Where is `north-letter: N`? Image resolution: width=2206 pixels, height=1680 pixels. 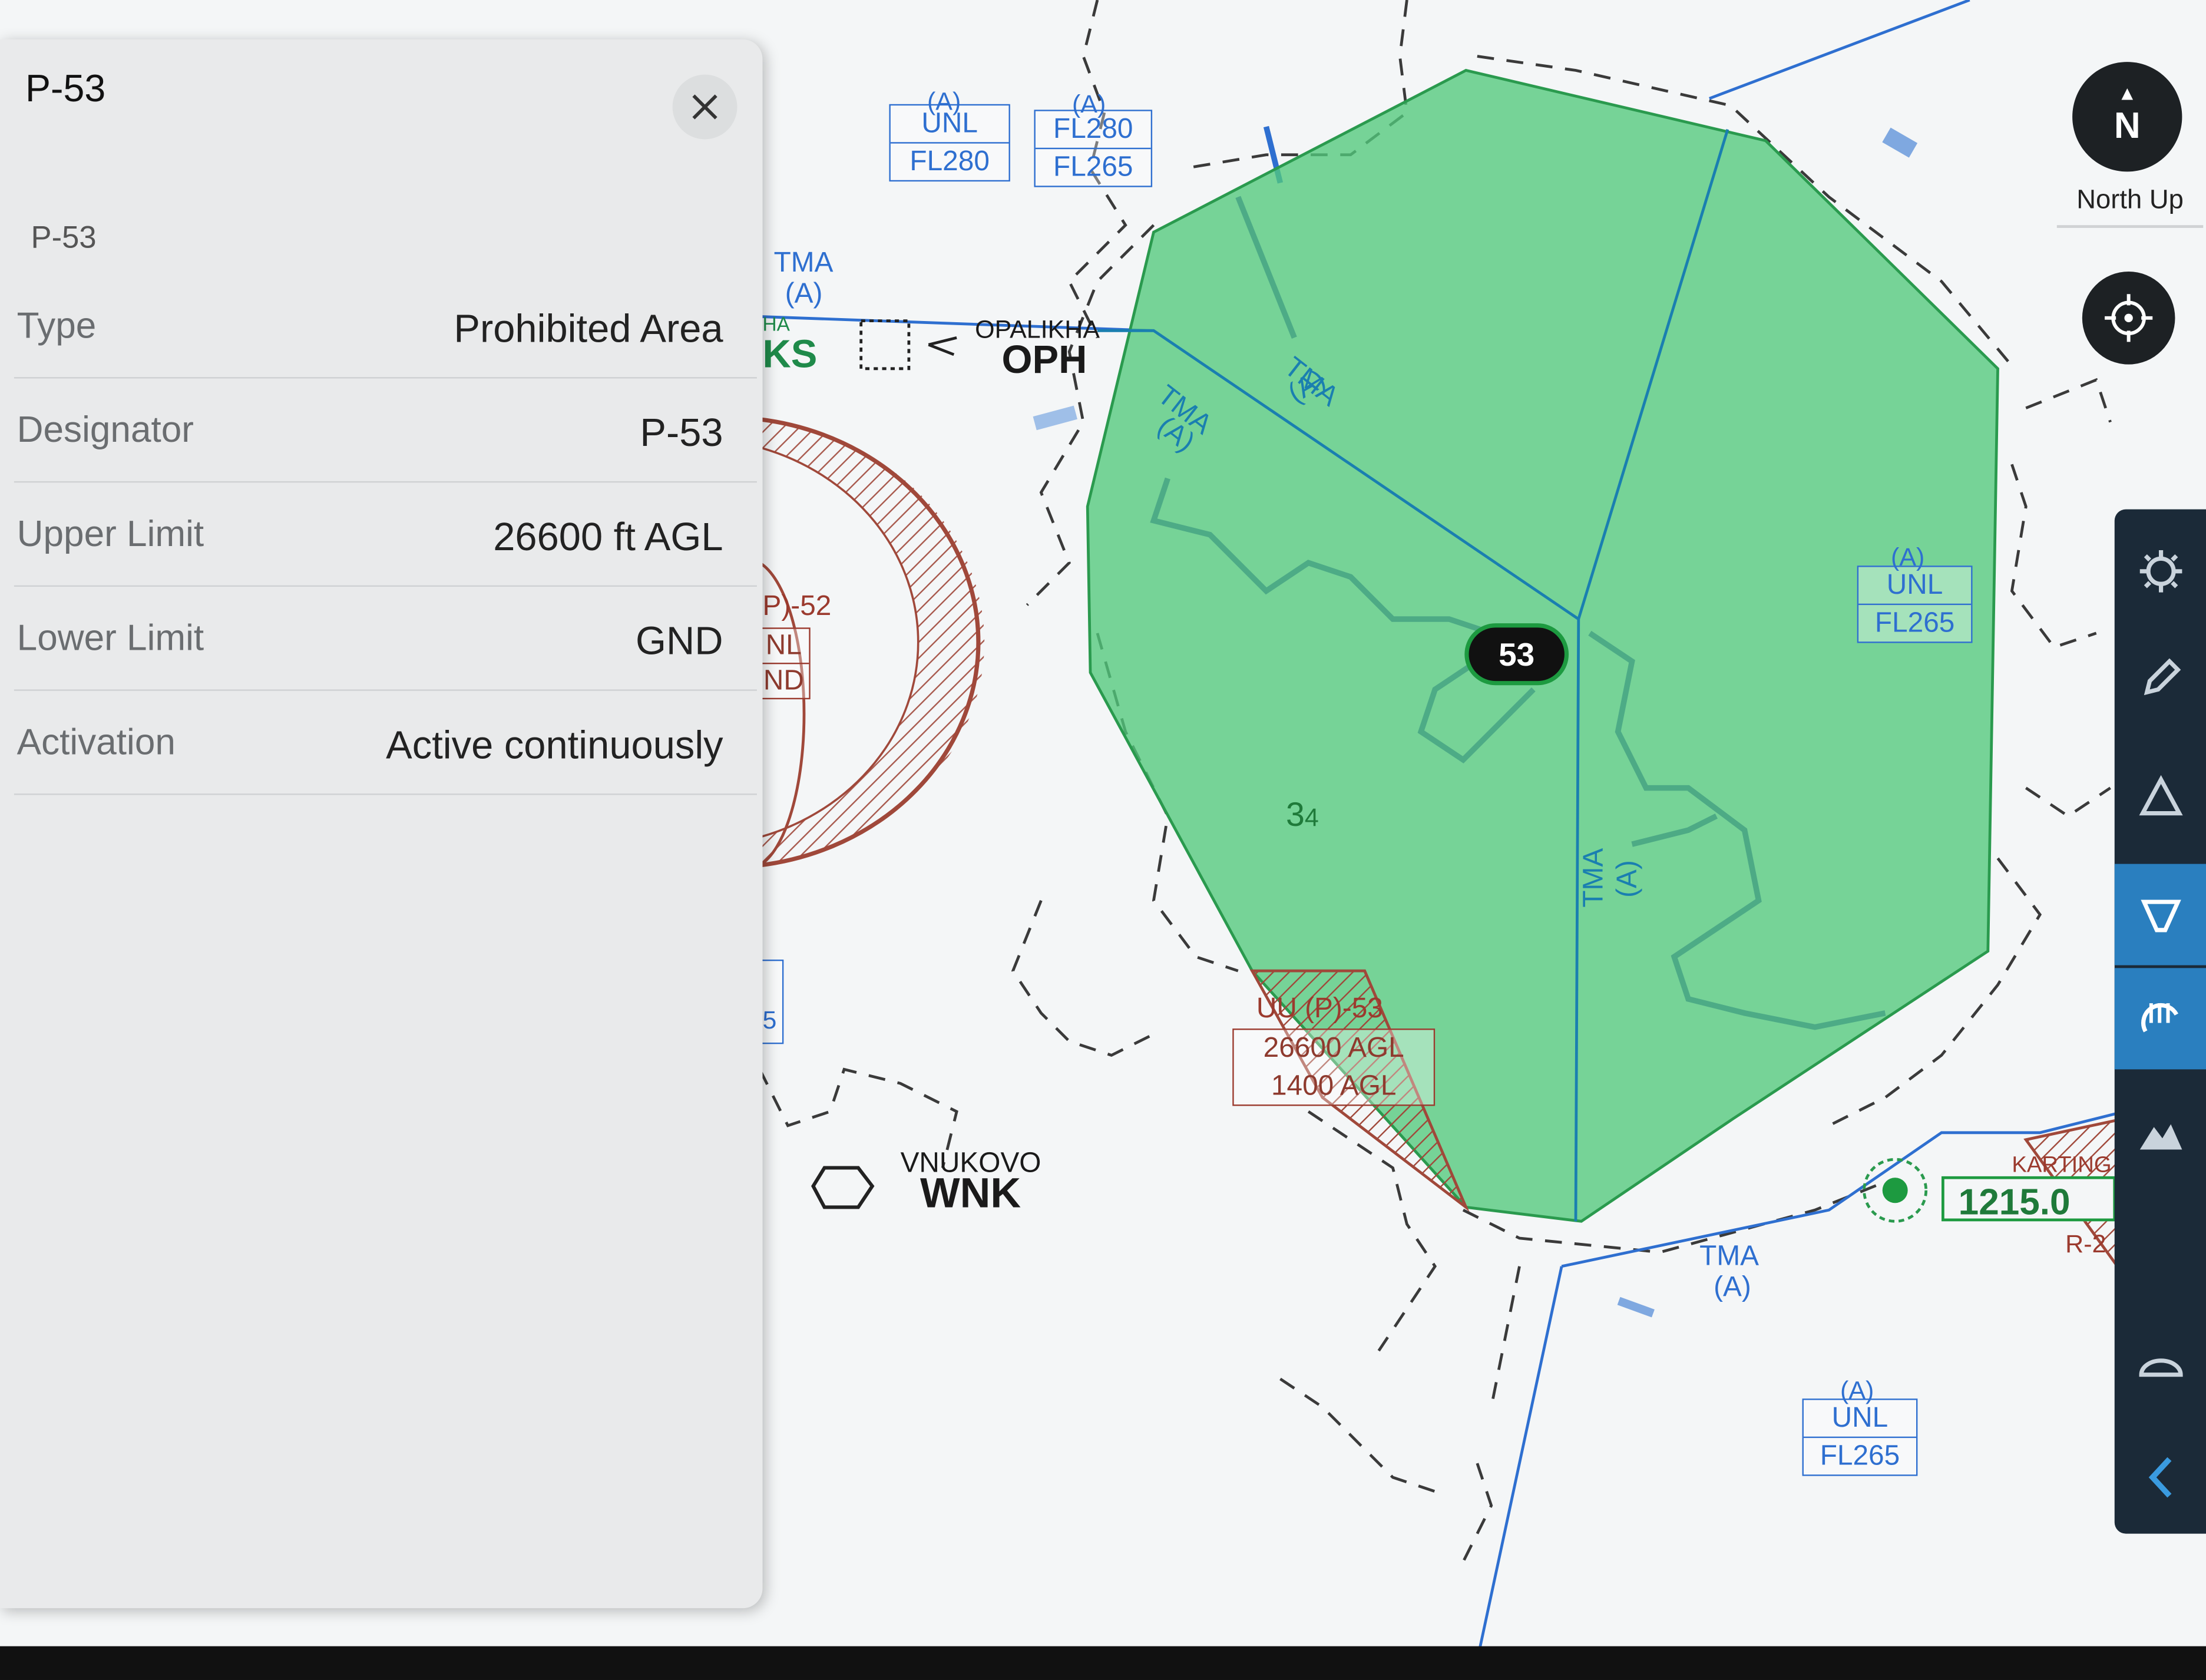 north-letter: N is located at coordinates (2127, 125).